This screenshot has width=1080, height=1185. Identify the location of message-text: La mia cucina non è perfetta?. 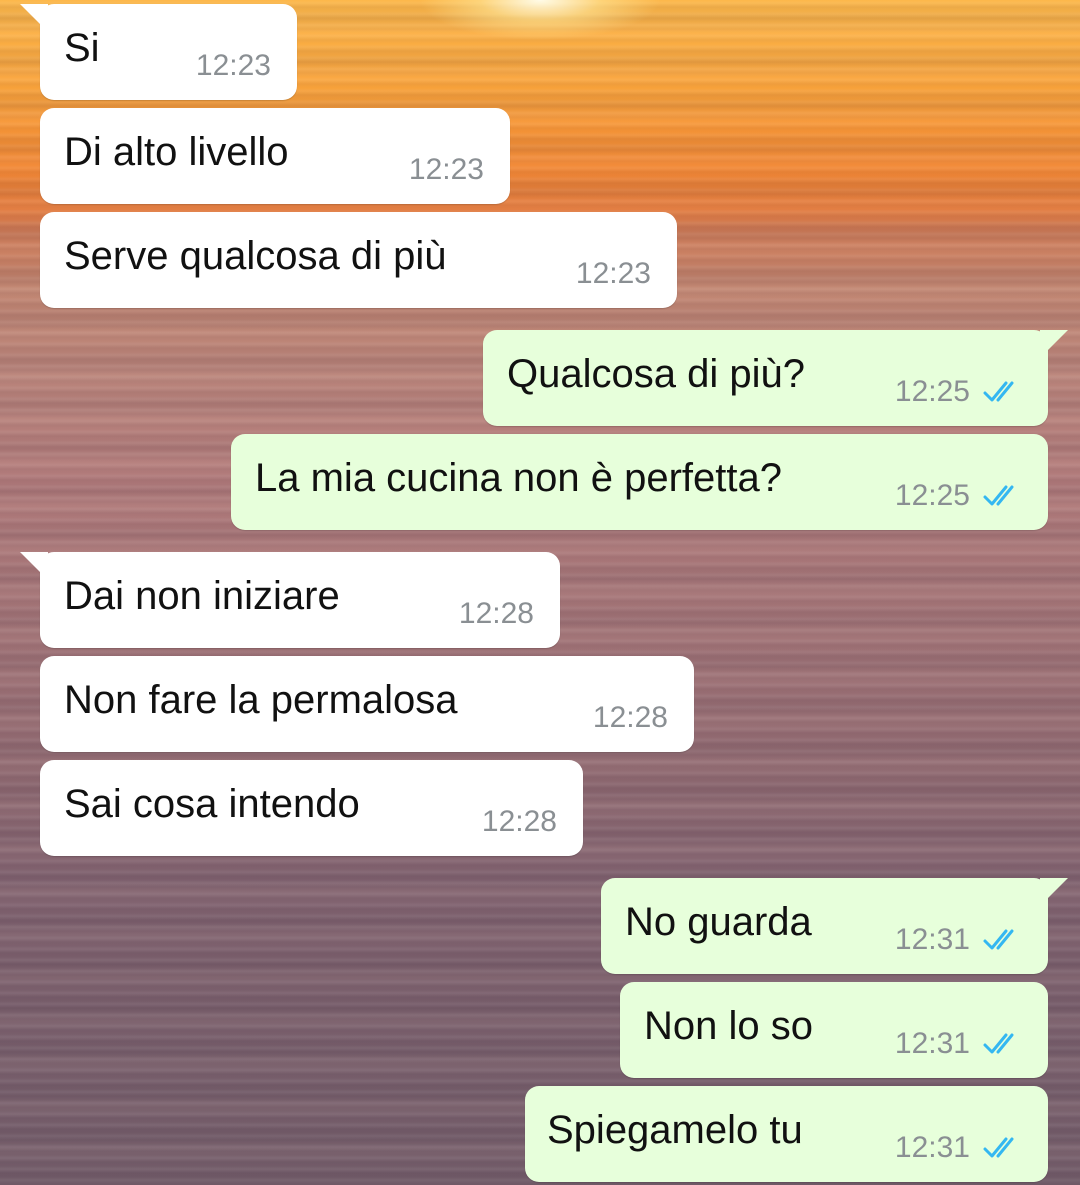
(519, 478).